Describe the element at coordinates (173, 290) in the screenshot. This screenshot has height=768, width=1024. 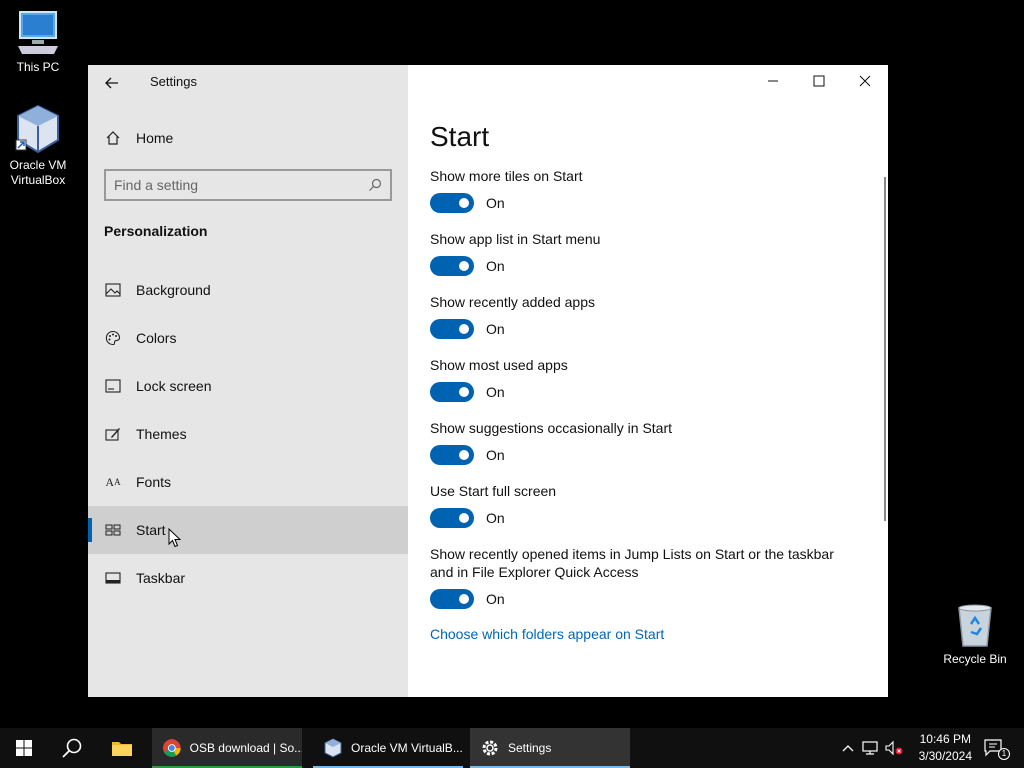
I see `sidebar-item-label: Background` at that location.